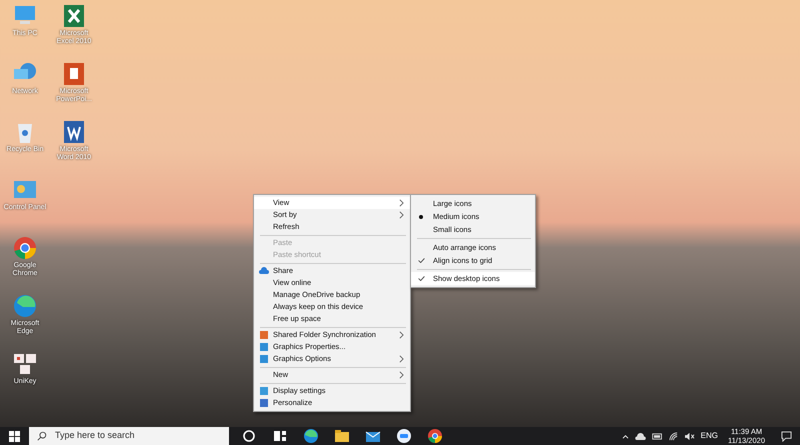  I want to click on search-box: Type here to search, so click(129, 436).